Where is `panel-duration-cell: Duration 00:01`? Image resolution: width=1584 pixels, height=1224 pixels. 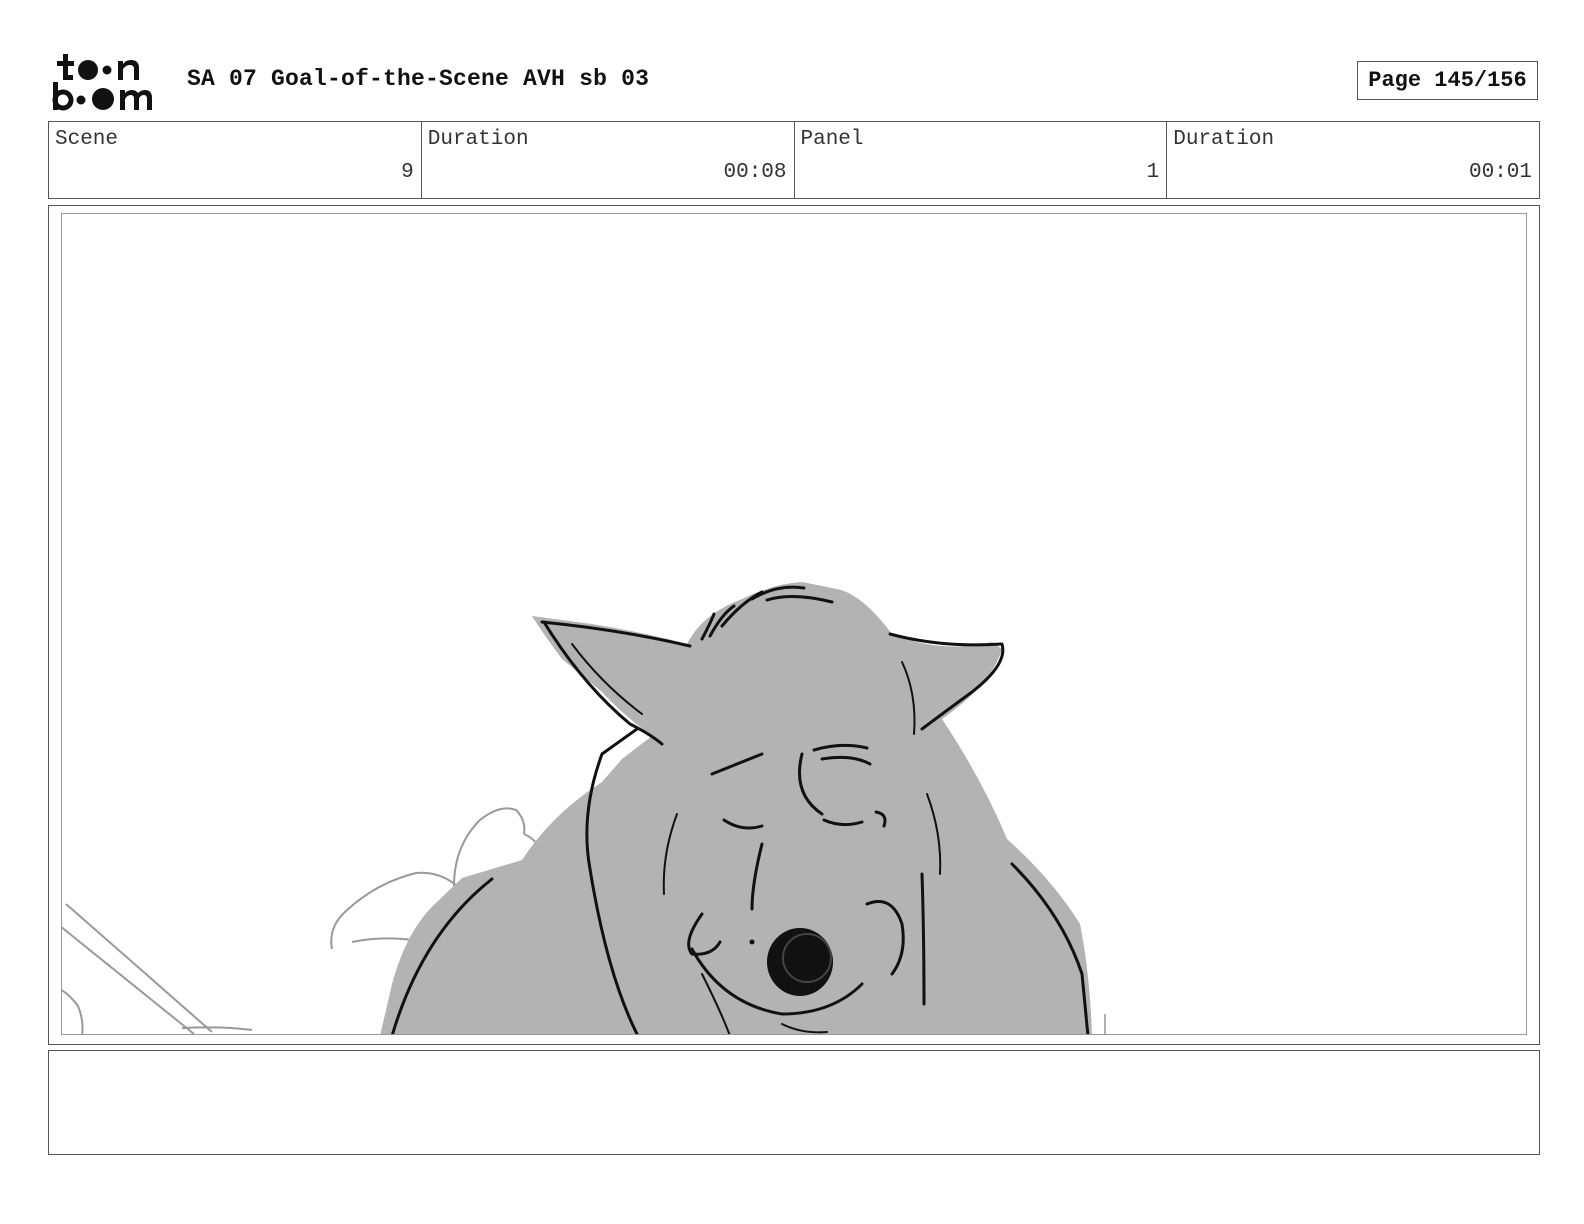 panel-duration-cell: Duration 00:01 is located at coordinates (1352, 160).